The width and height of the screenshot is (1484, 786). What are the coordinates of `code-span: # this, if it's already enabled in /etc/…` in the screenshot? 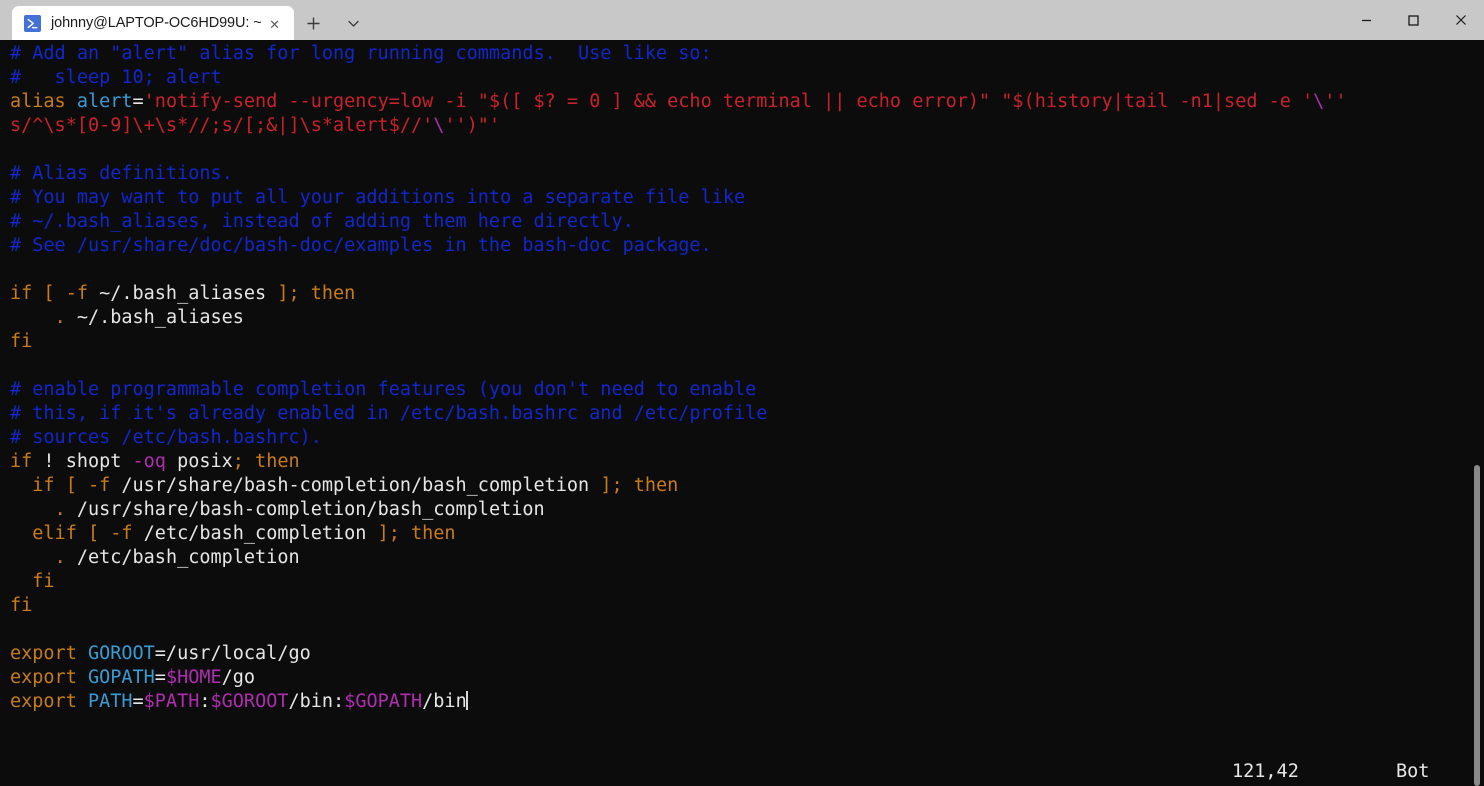 It's located at (389, 413).